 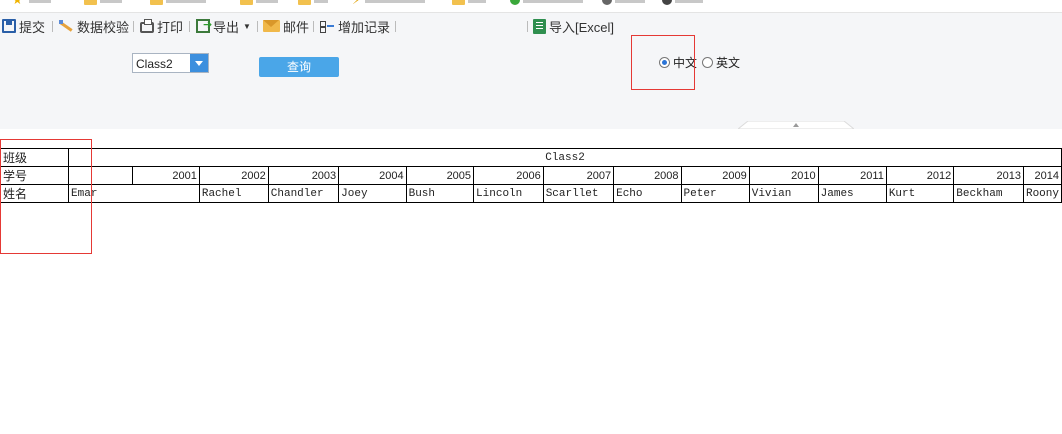 What do you see at coordinates (147, 25) in the screenshot?
I see `printer-icon` at bounding box center [147, 25].